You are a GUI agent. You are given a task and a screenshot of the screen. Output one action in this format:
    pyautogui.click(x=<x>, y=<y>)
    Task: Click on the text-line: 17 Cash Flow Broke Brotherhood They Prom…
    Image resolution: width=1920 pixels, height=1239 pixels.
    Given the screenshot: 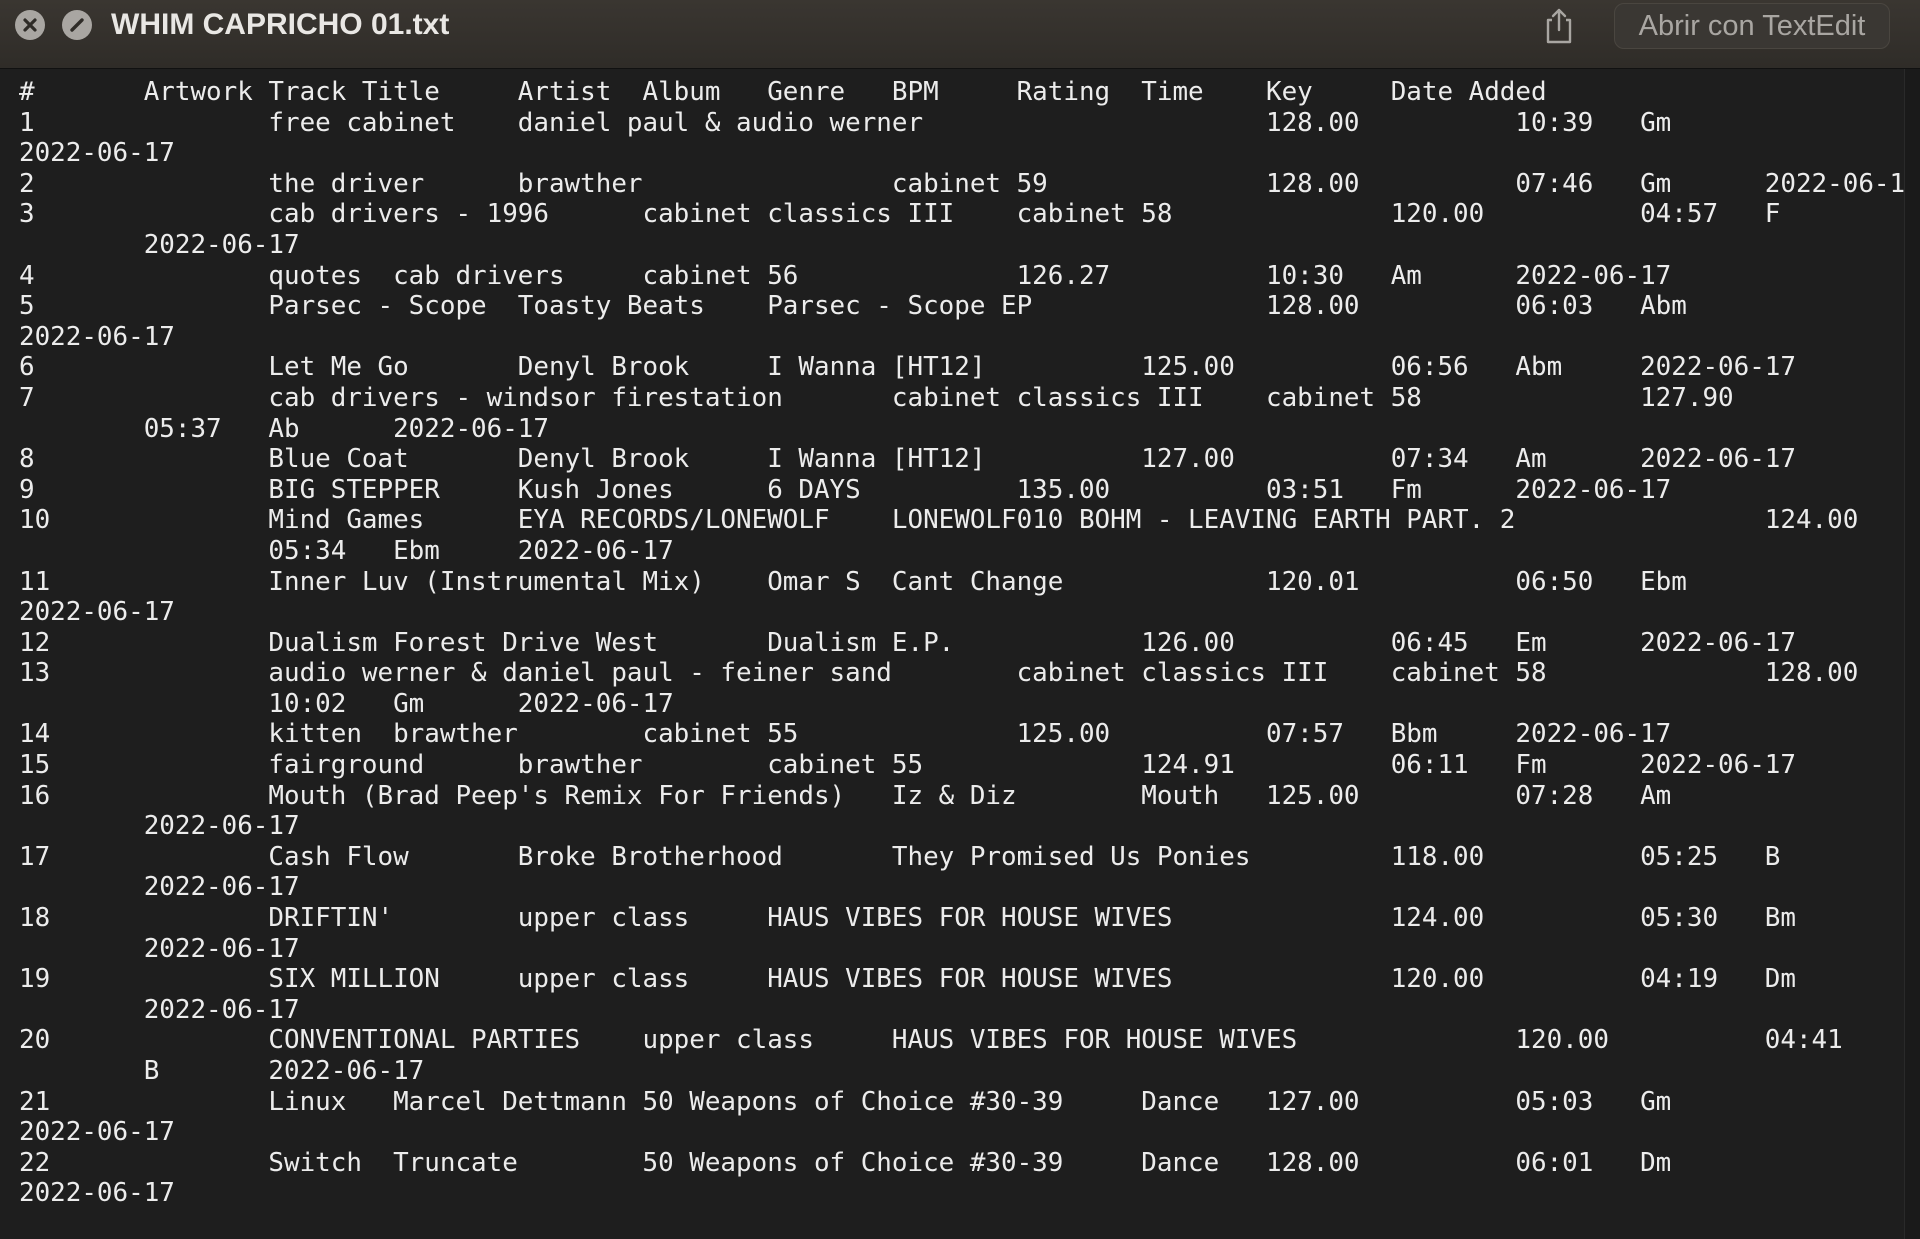 What is the action you would take?
    pyautogui.click(x=900, y=856)
    